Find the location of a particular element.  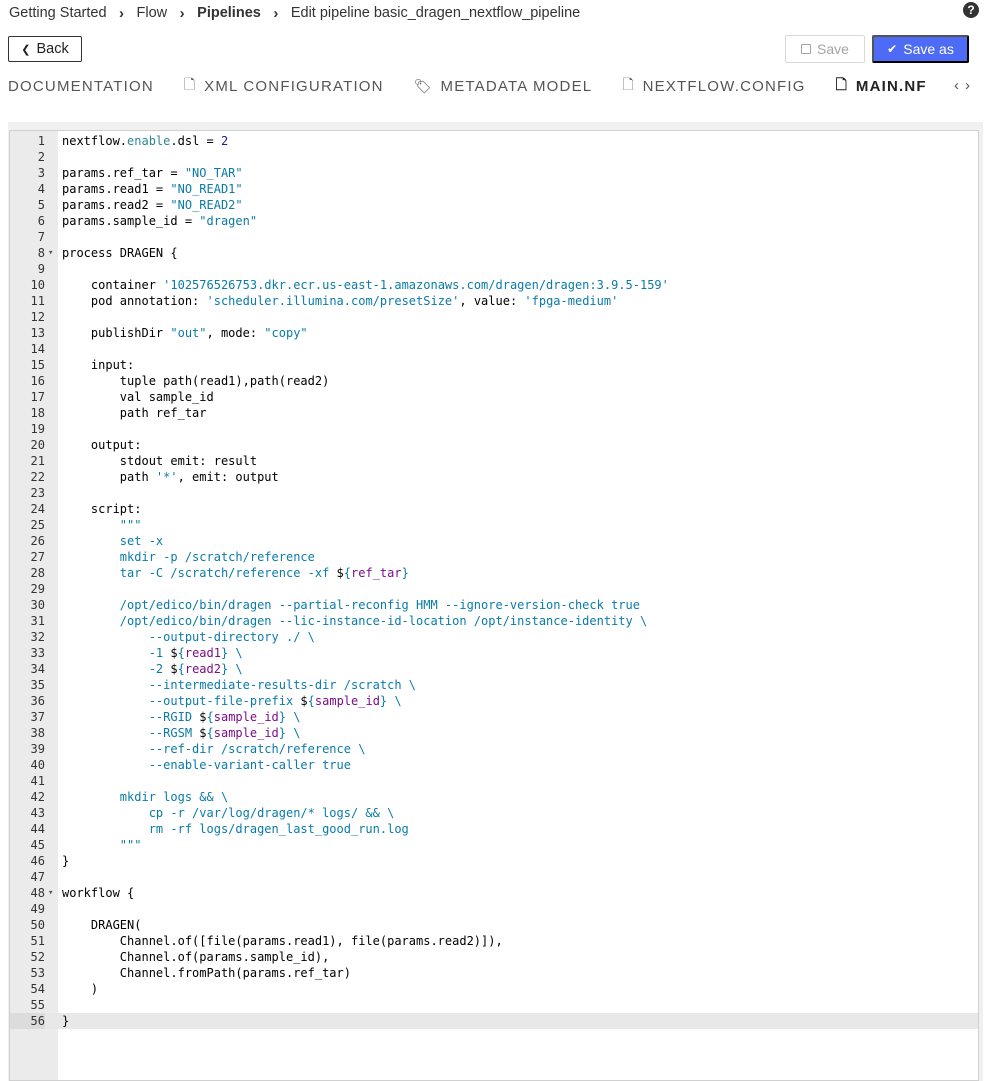

code-line: 33 -1 ${read1} \ is located at coordinates (494, 653).